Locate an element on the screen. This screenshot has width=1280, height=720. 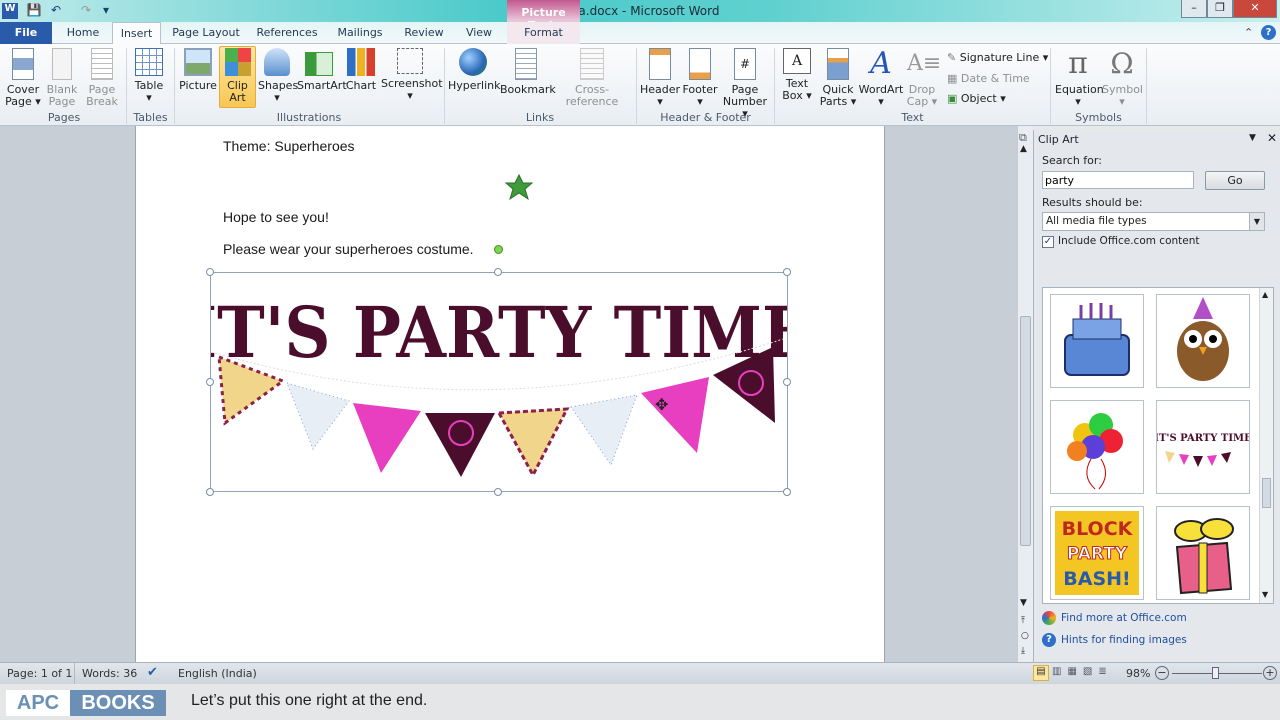
next-page-icon: ⤓ is located at coordinates (1023, 651).